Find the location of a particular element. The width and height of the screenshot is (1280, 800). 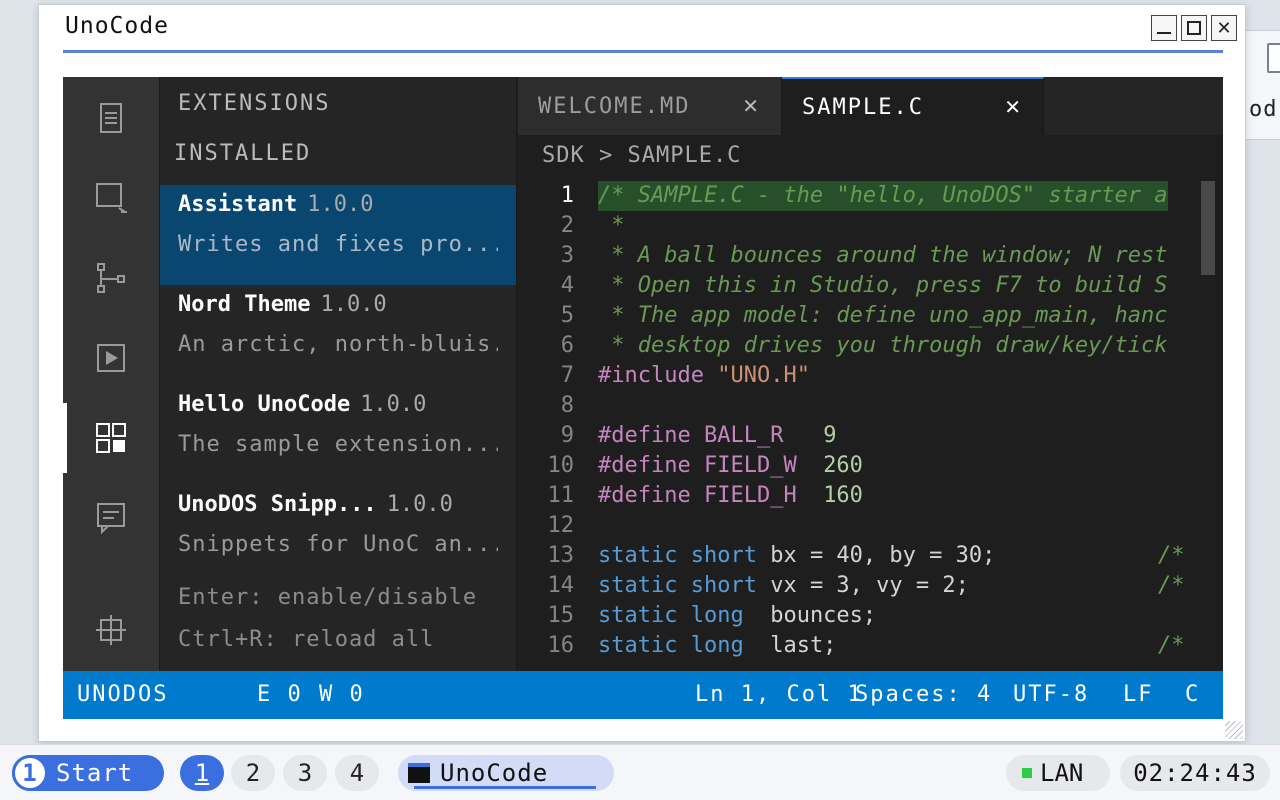

clock: 02:24:43 is located at coordinates (1195, 773).